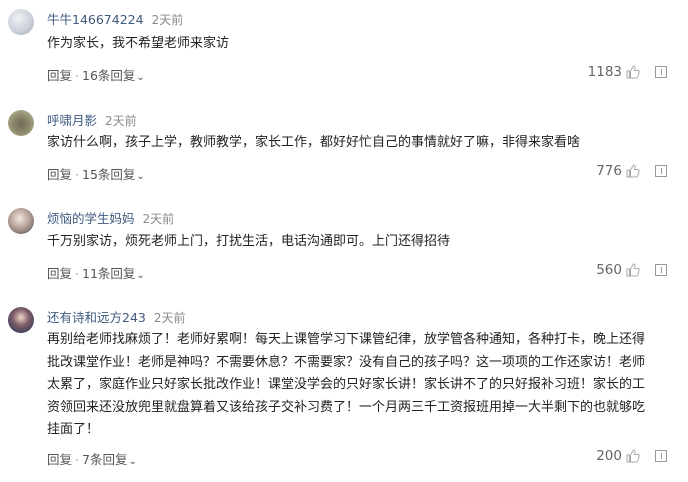 The height and width of the screenshot is (482, 688). Describe the element at coordinates (96, 317) in the screenshot. I see `username-text: 还有诗和远方243` at that location.